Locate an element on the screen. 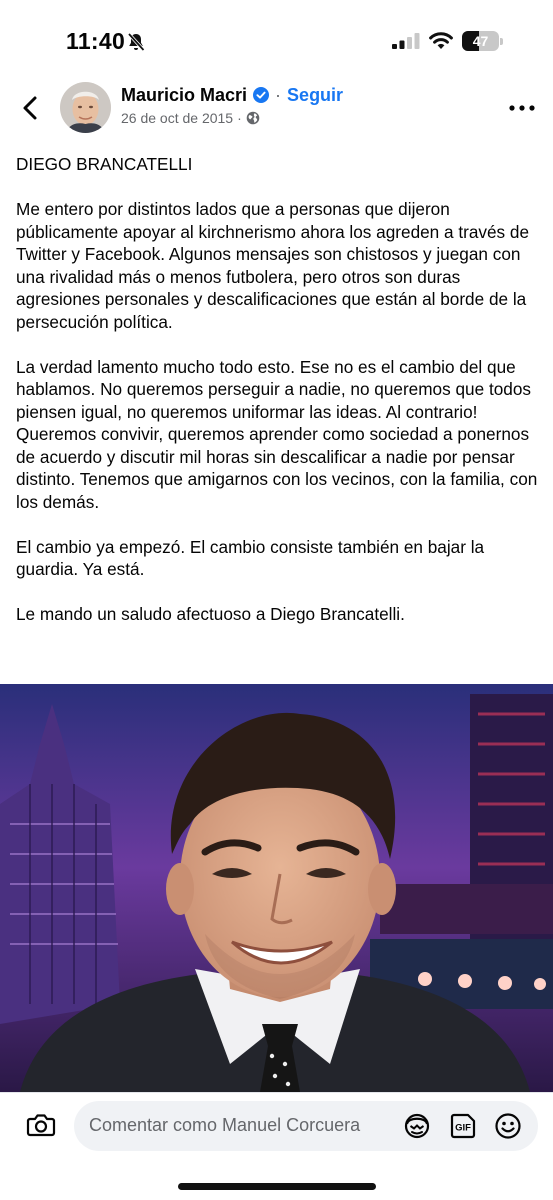  cellular-signal-icon is located at coordinates (406, 41).